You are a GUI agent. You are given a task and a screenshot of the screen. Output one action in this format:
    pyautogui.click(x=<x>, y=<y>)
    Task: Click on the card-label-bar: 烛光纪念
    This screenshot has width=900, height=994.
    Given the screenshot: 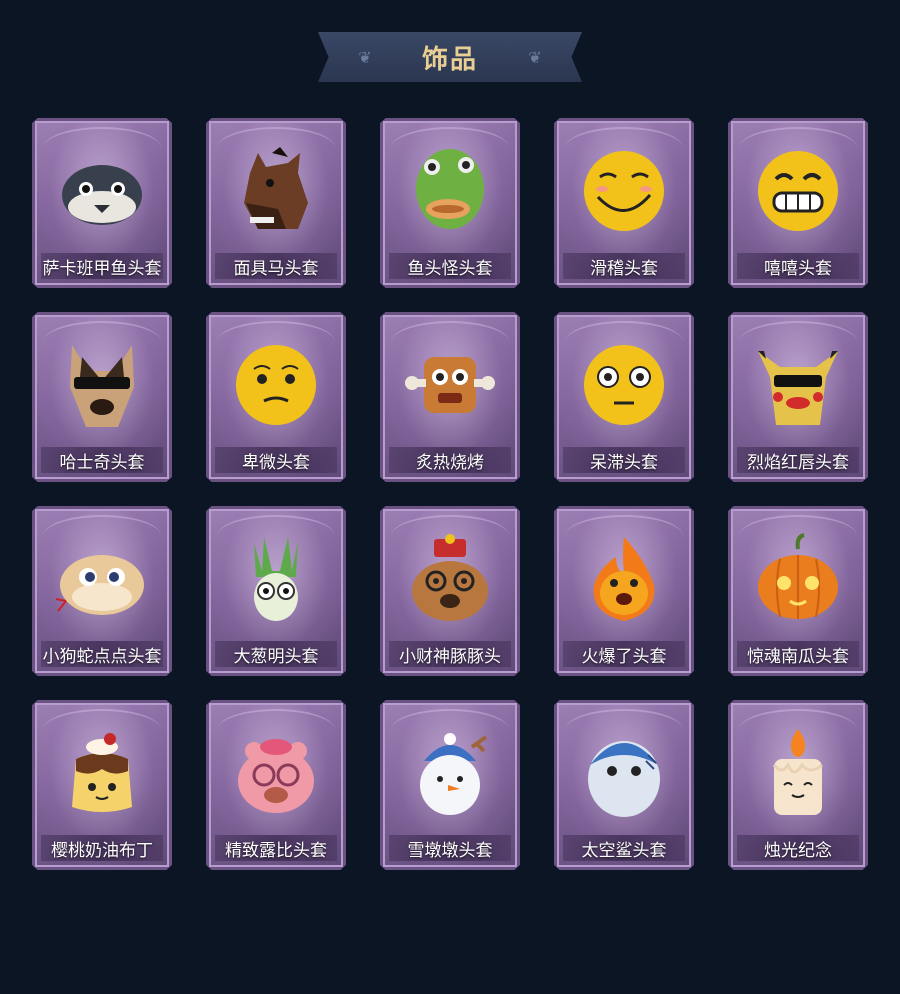 What is the action you would take?
    pyautogui.click(x=798, y=848)
    